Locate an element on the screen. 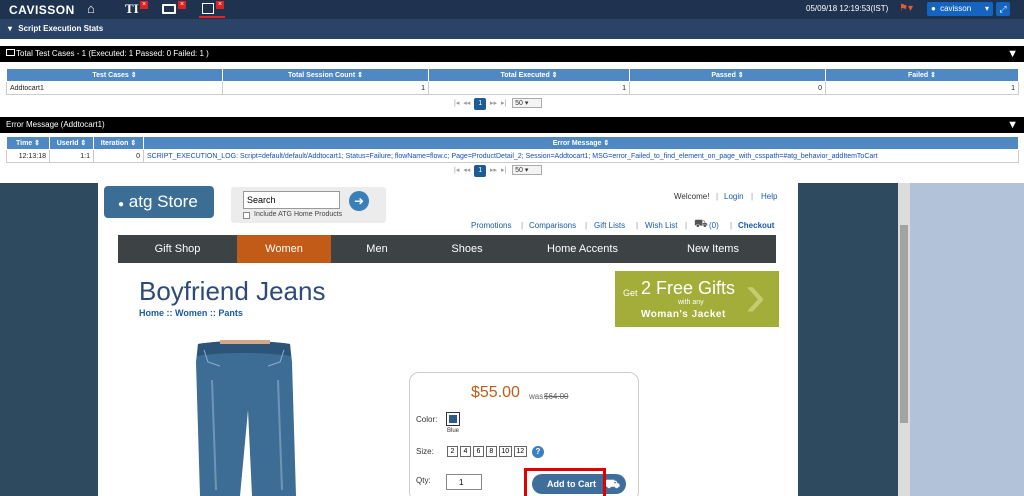 This screenshot has width=1024, height=496. column-header-userid: UserId ⇕ is located at coordinates (71, 143).